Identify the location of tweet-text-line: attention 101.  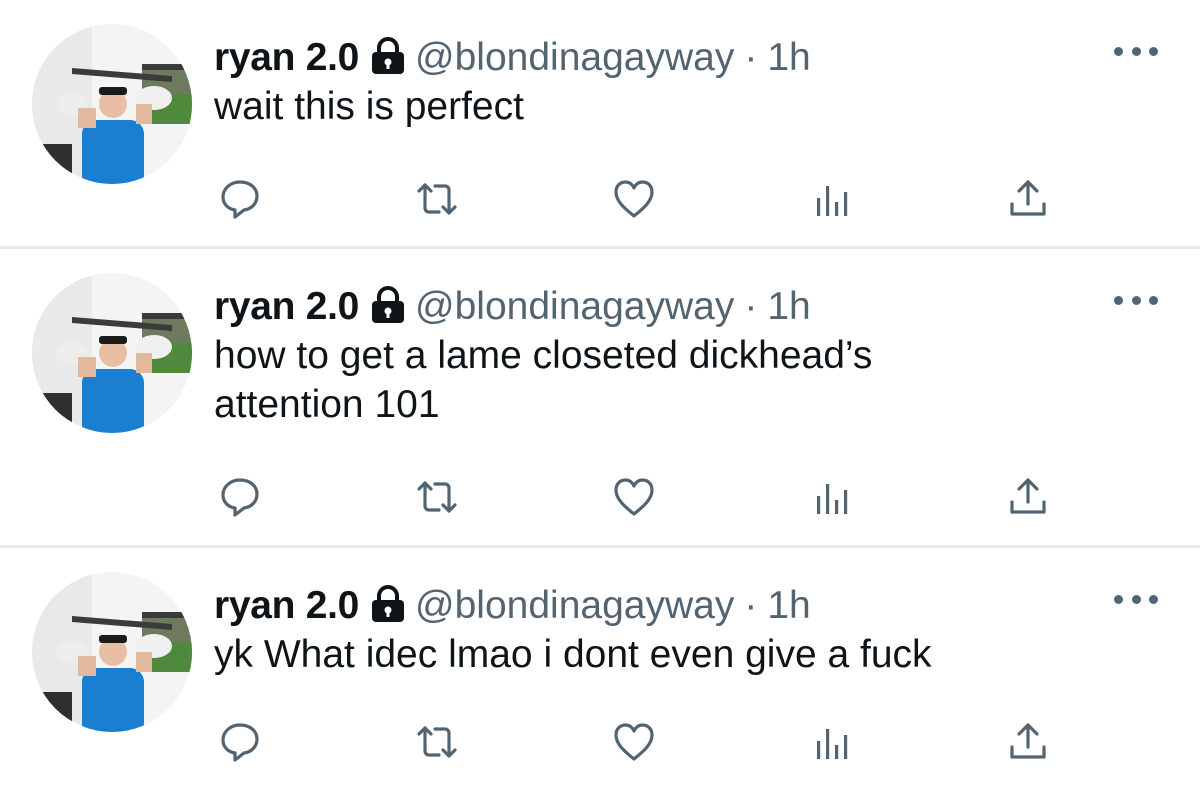
(327, 404).